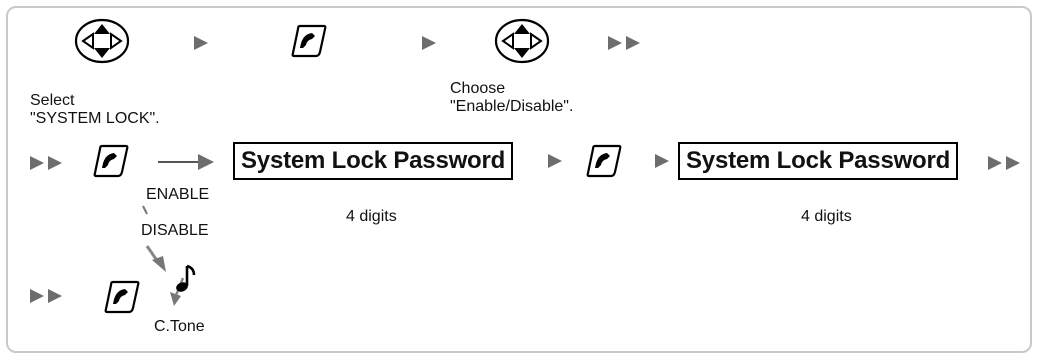  I want to click on musical-note-icon, so click(186, 278).